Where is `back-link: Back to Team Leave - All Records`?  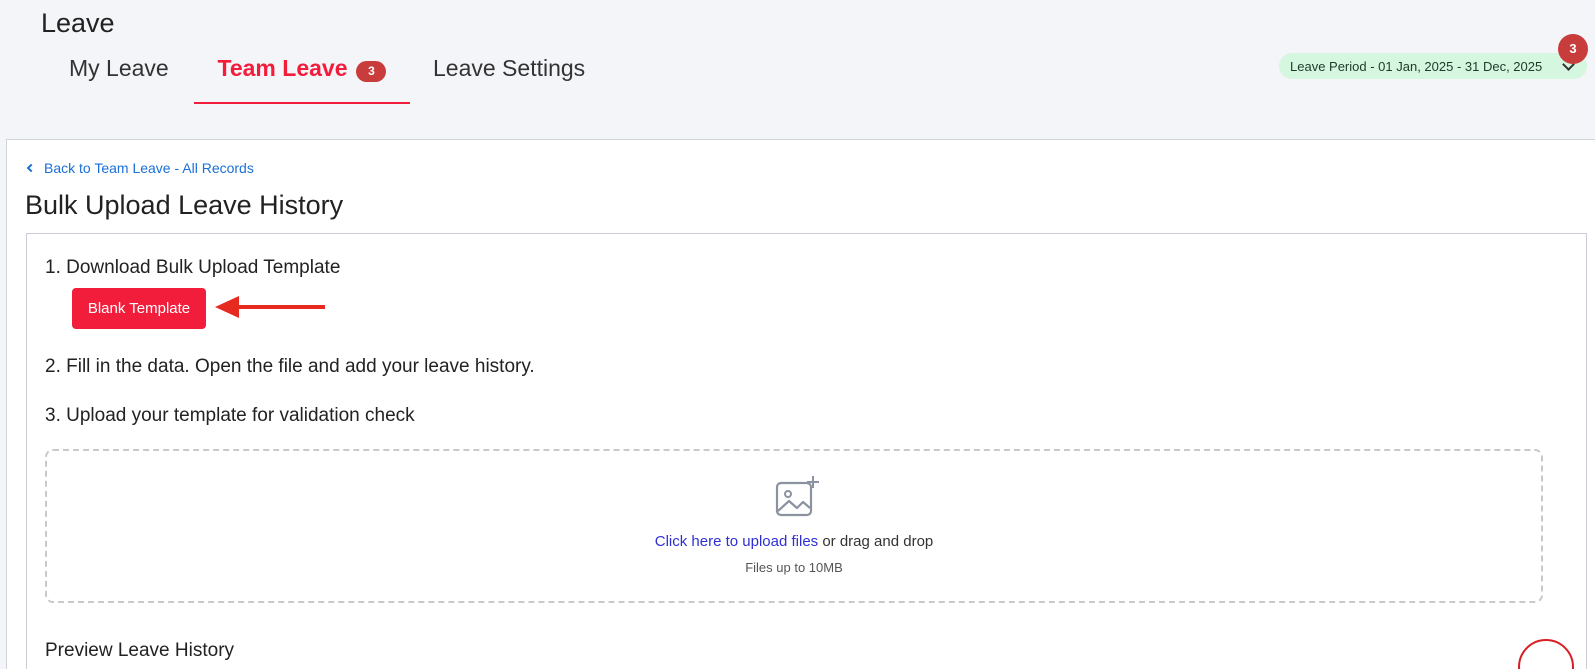
back-link: Back to Team Leave - All Records is located at coordinates (140, 168).